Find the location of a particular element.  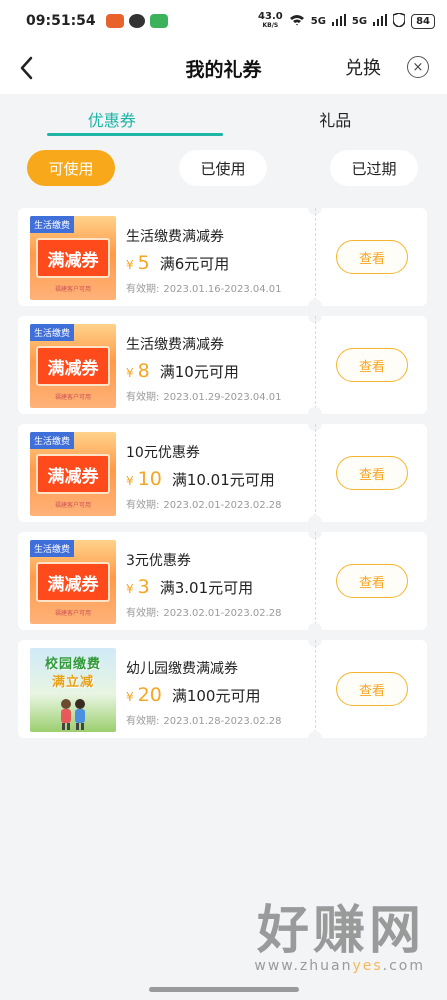

net-speed: 43.0 KB/S is located at coordinates (270, 20).